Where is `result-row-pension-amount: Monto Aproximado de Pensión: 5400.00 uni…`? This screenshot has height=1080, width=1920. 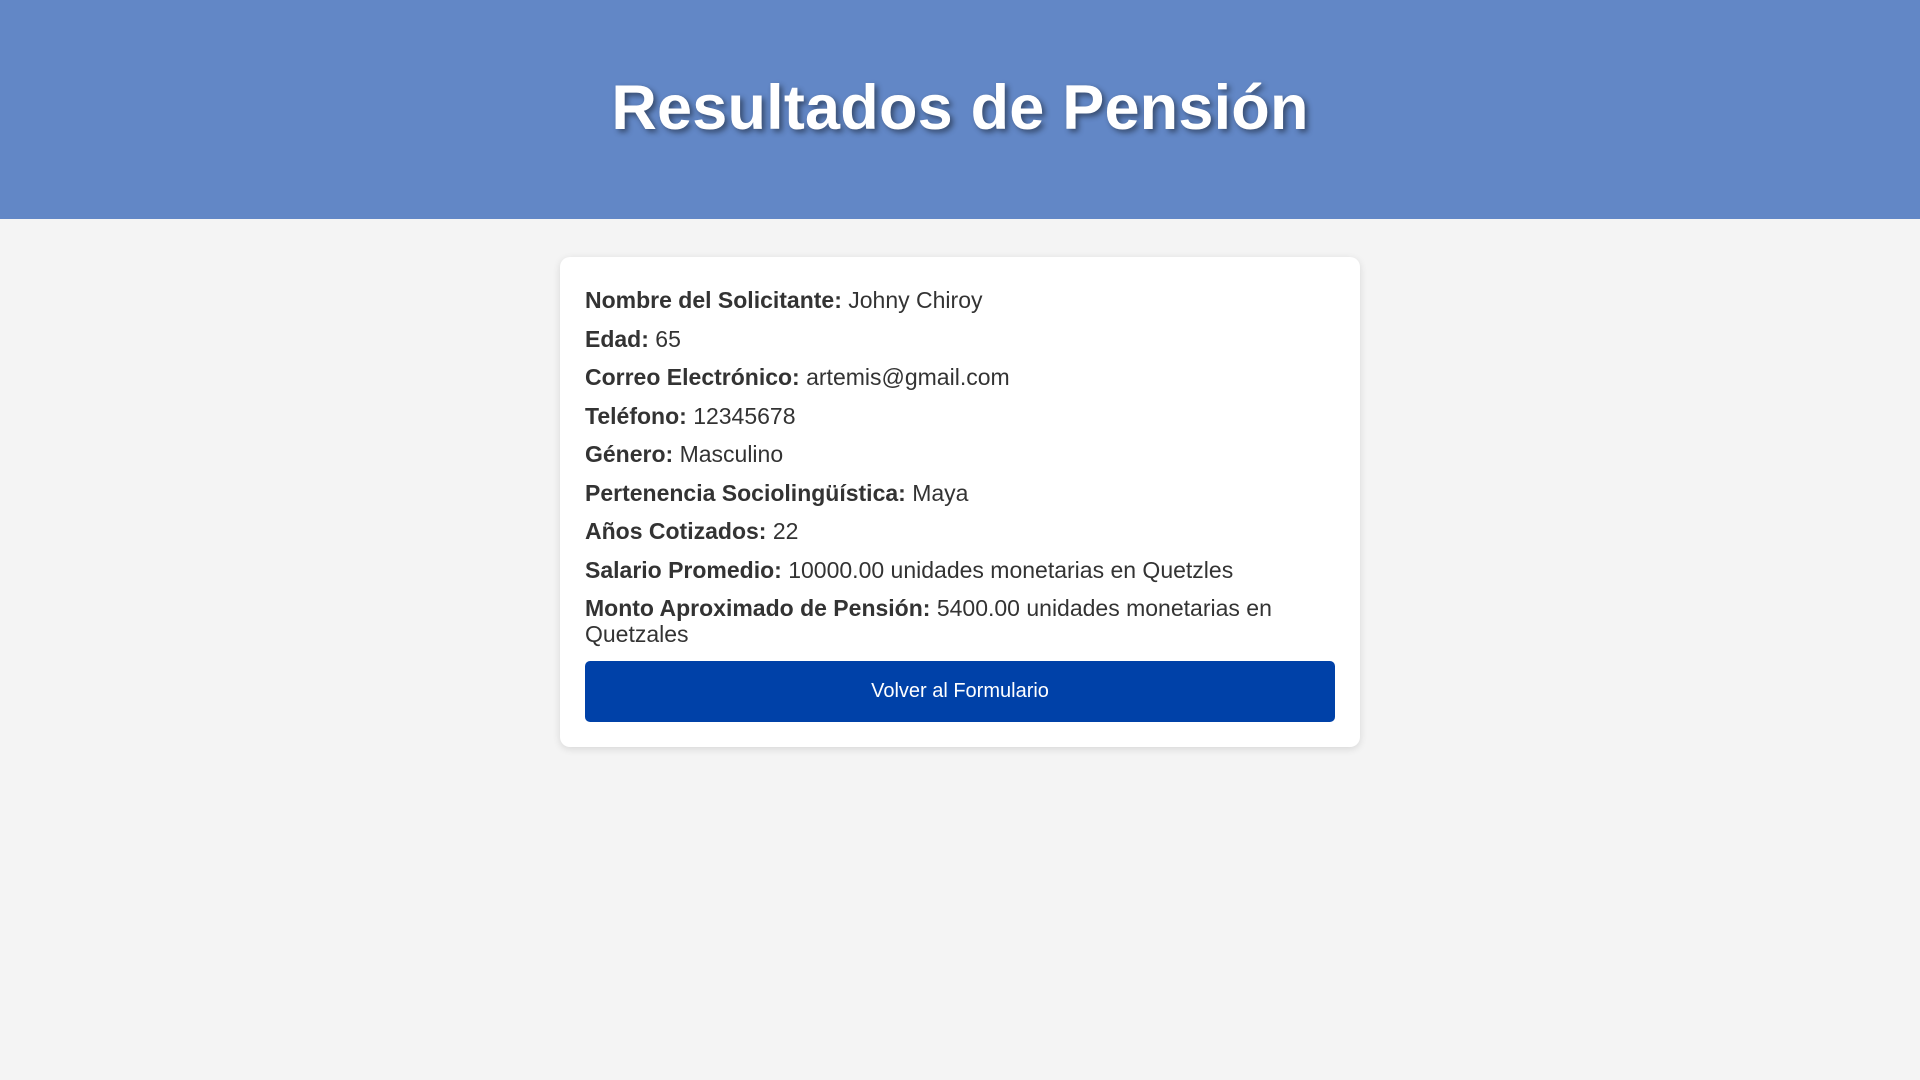 result-row-pension-amount: Monto Aproximado de Pensión: 5400.00 uni… is located at coordinates (960, 621).